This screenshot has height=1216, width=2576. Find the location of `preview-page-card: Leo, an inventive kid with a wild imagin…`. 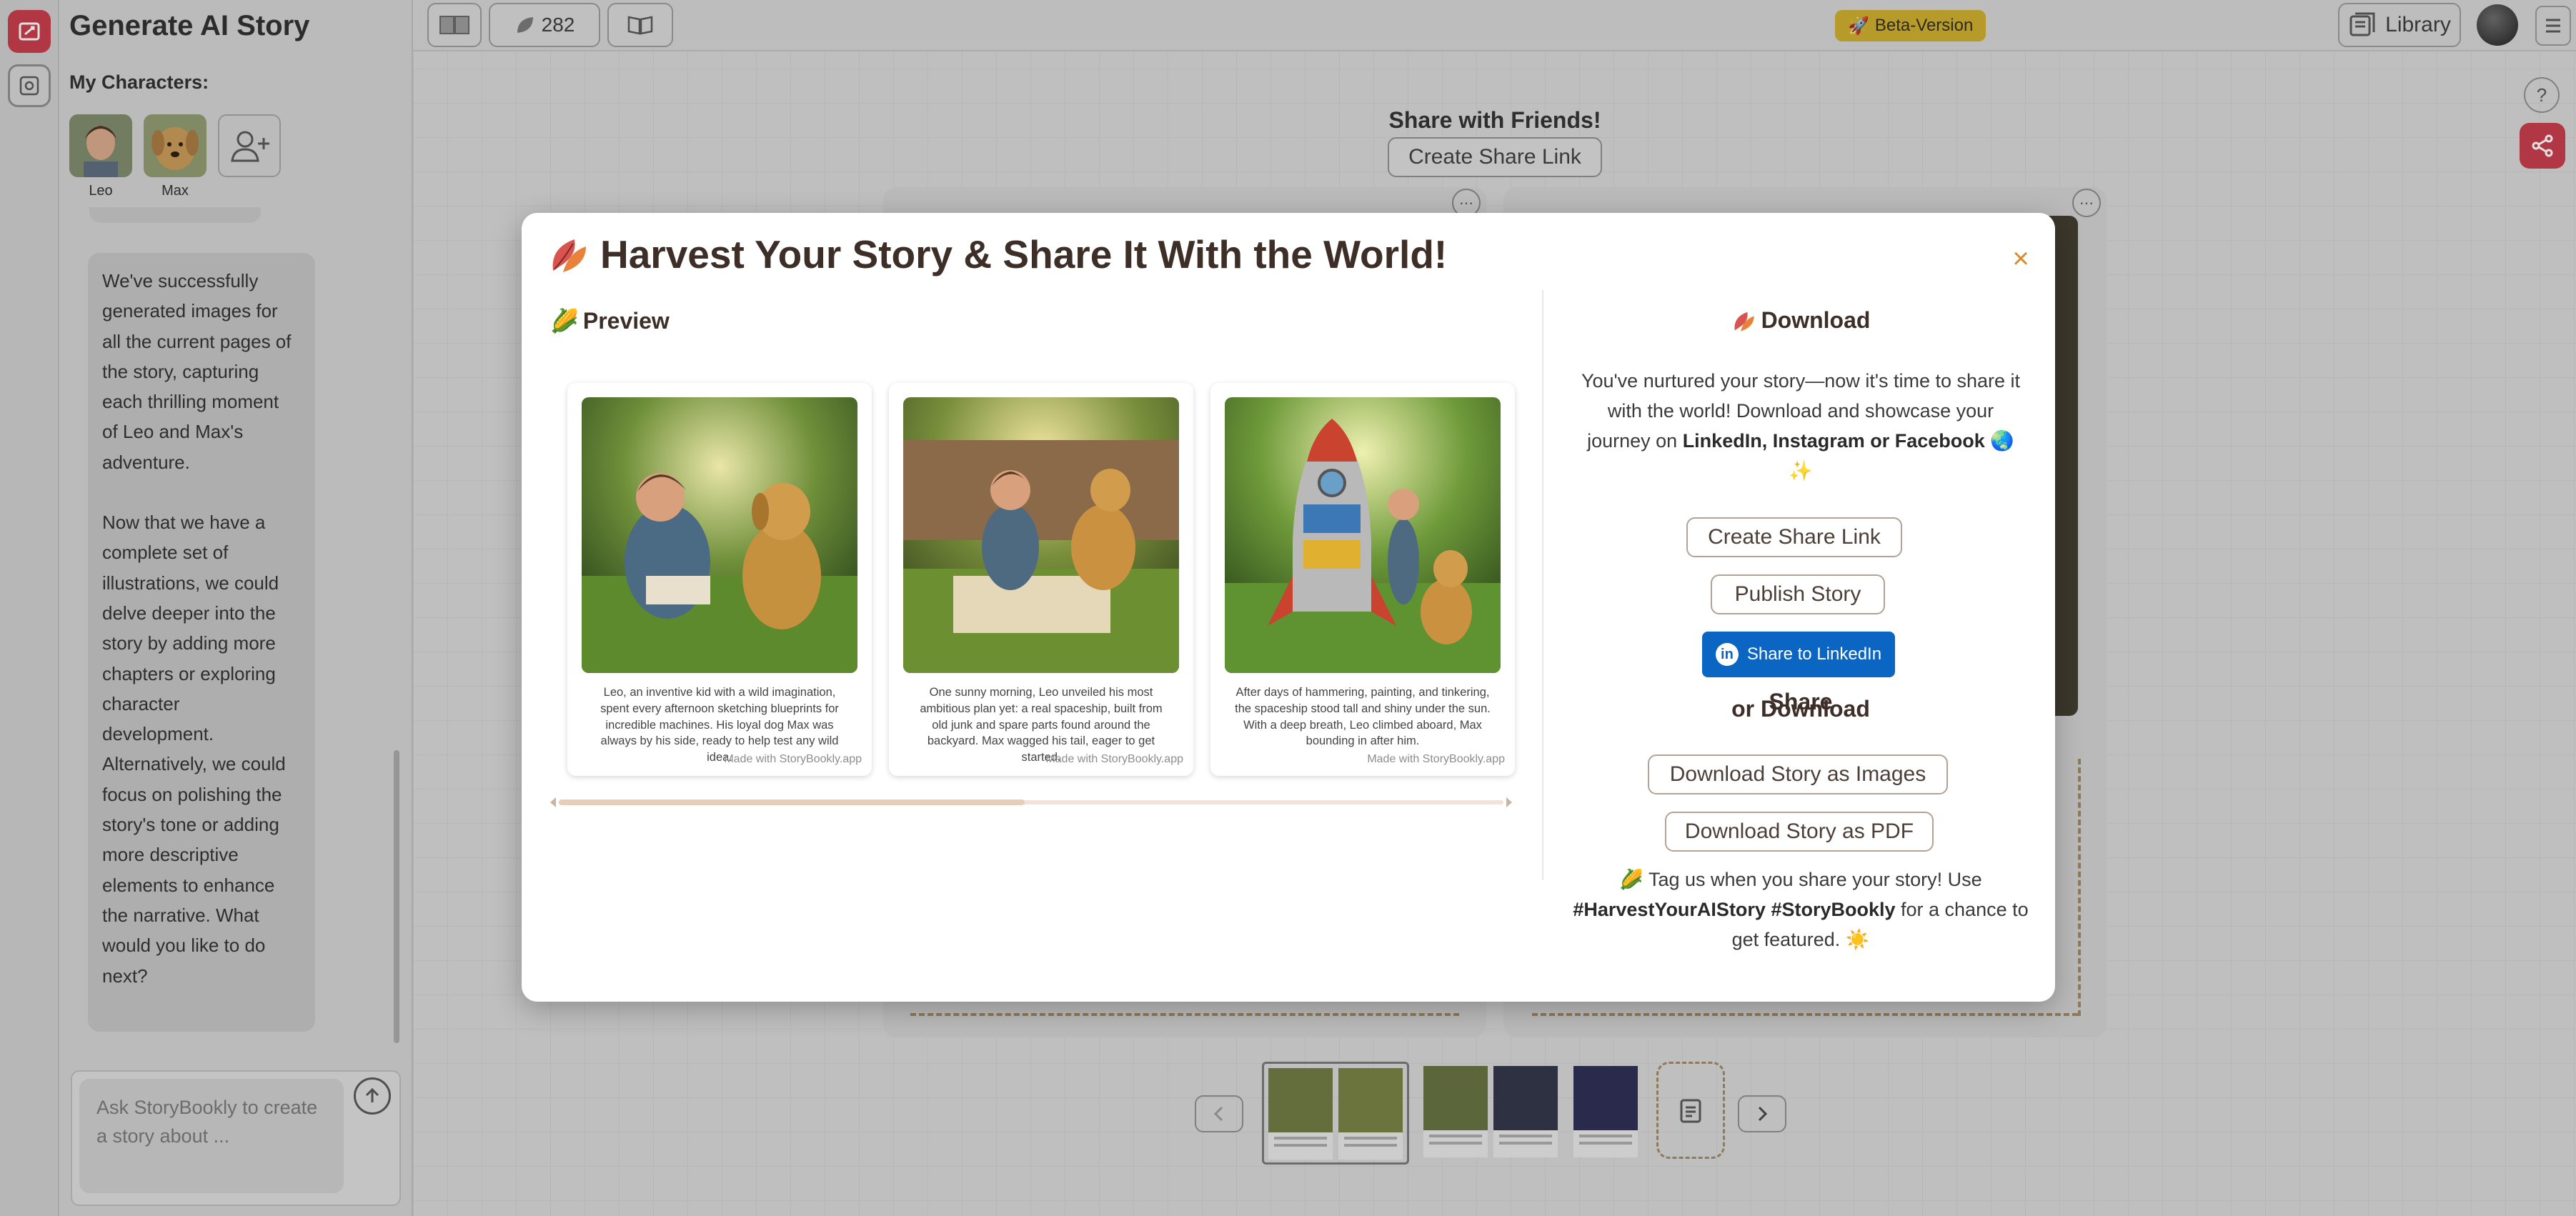

preview-page-card: Leo, an inventive kid with a wild imagin… is located at coordinates (719, 579).